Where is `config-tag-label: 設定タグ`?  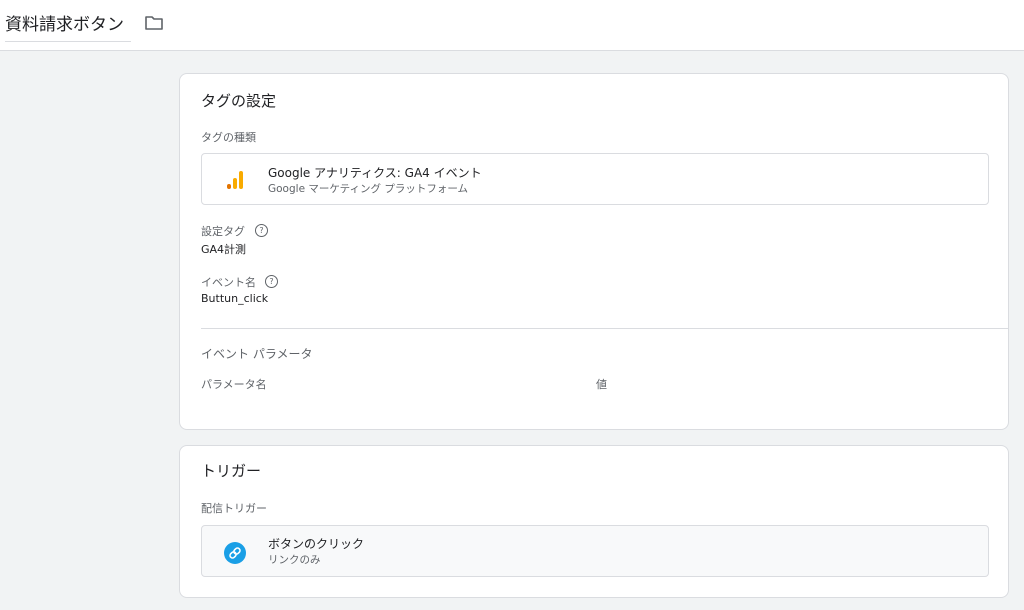 config-tag-label: 設定タグ is located at coordinates (223, 231).